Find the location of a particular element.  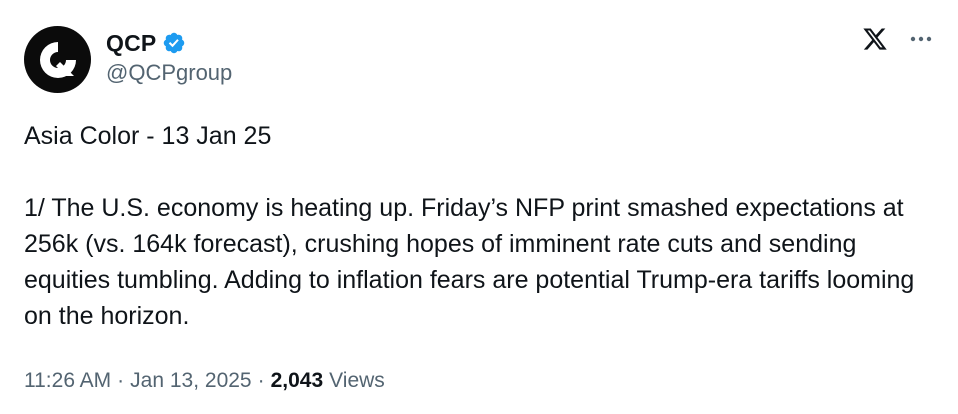

x-logo-icon is located at coordinates (875, 39).